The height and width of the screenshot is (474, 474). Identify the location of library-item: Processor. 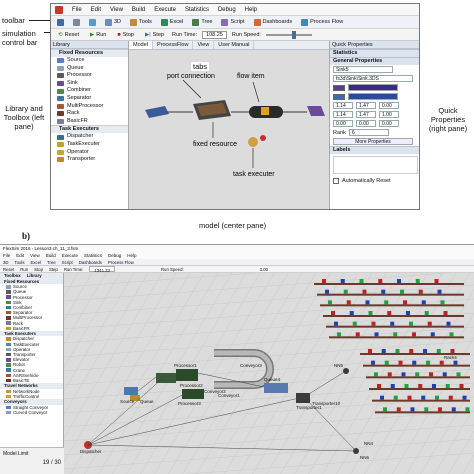
(89, 76).